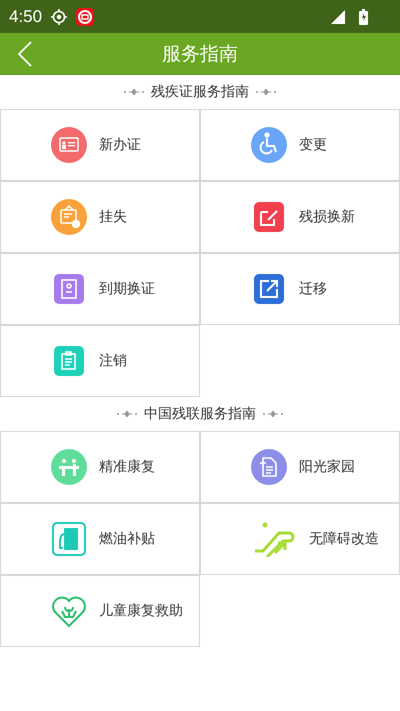 The image size is (400, 711). Describe the element at coordinates (100, 217) in the screenshot. I see `service-tile: 挂失` at that location.